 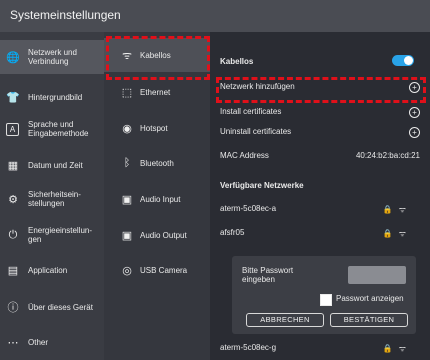 I want to click on sidebar-item-label: Über dieses Gerät, so click(x=60, y=307).